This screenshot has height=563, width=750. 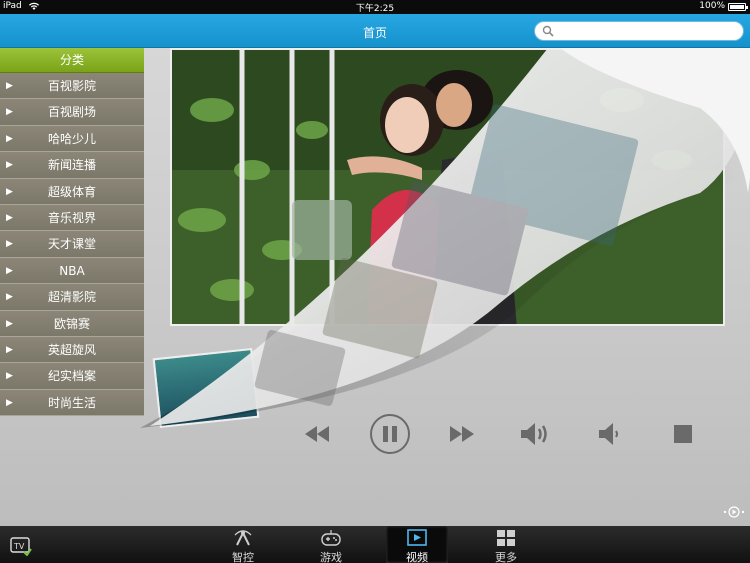 I want to click on status-bar: iPad 下午2:25 100%, so click(x=375, y=7).